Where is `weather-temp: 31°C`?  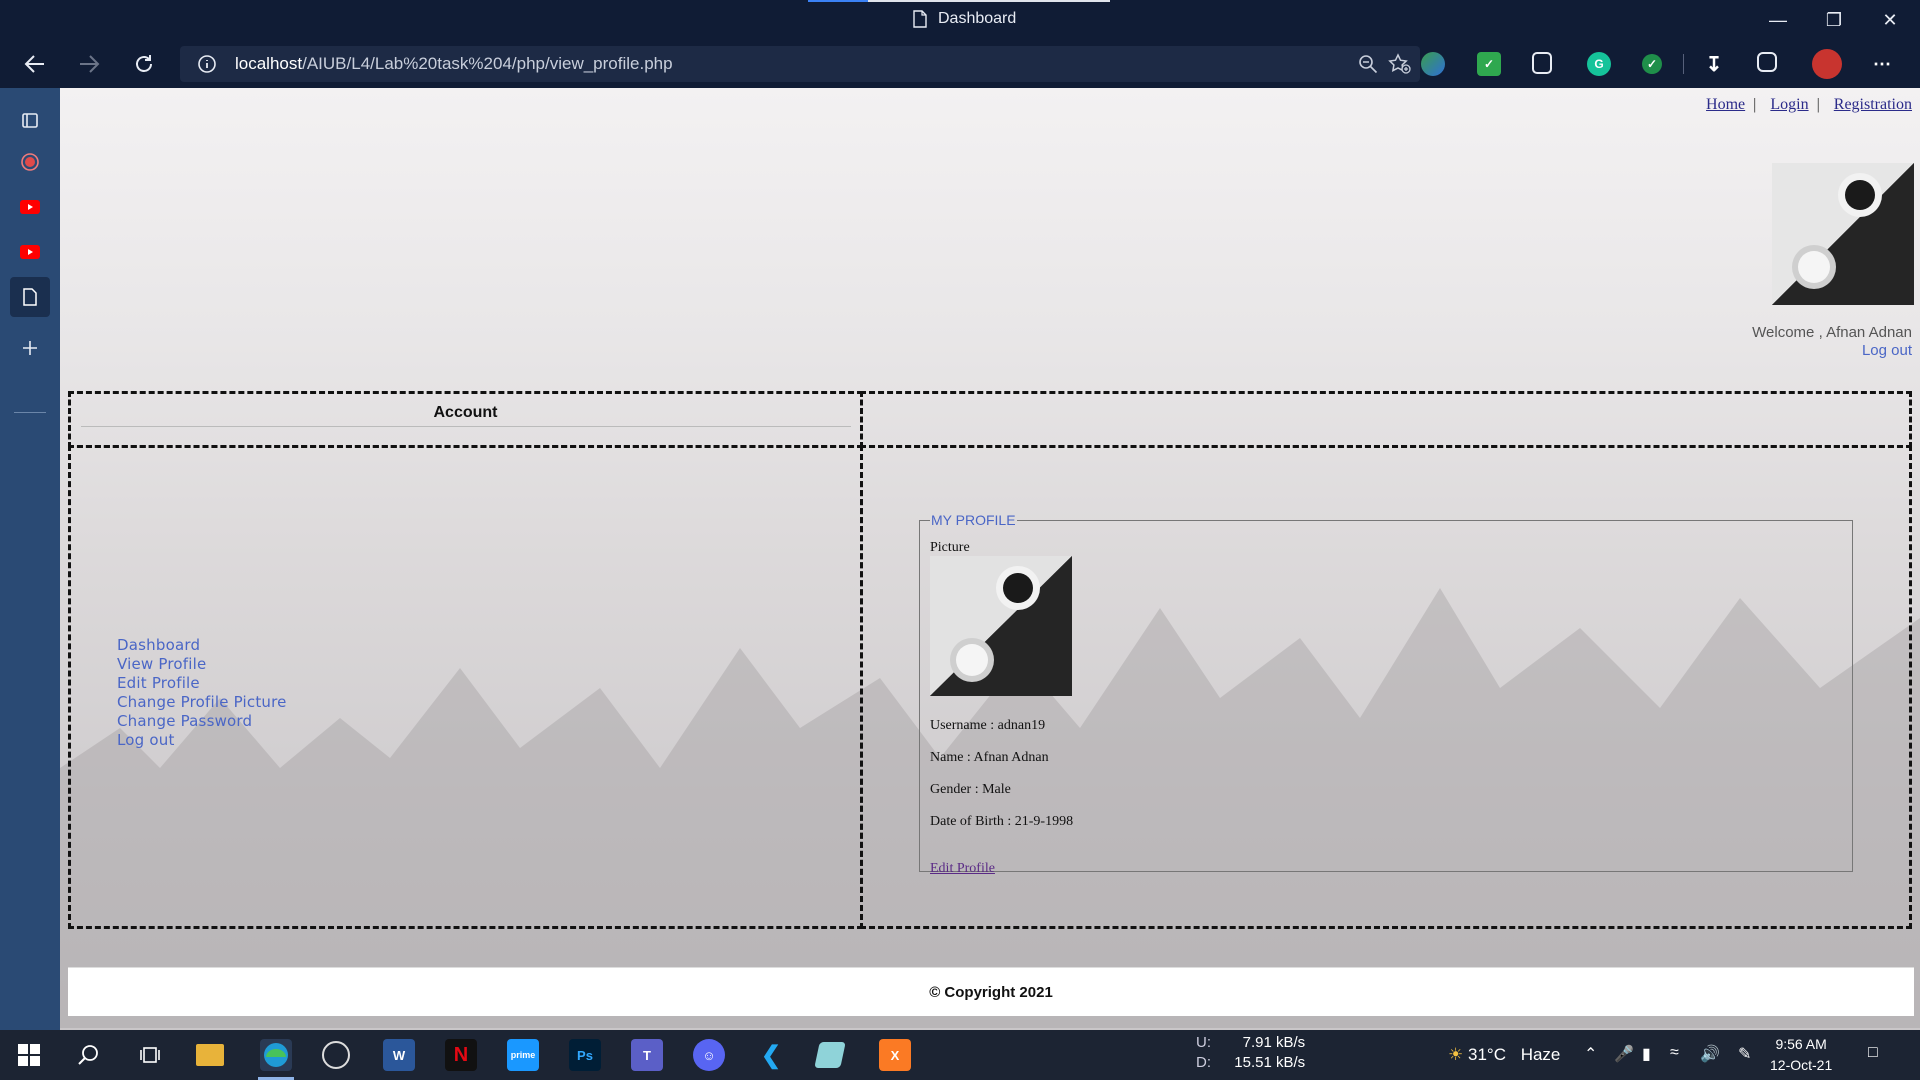 weather-temp: 31°C is located at coordinates (1486, 1054).